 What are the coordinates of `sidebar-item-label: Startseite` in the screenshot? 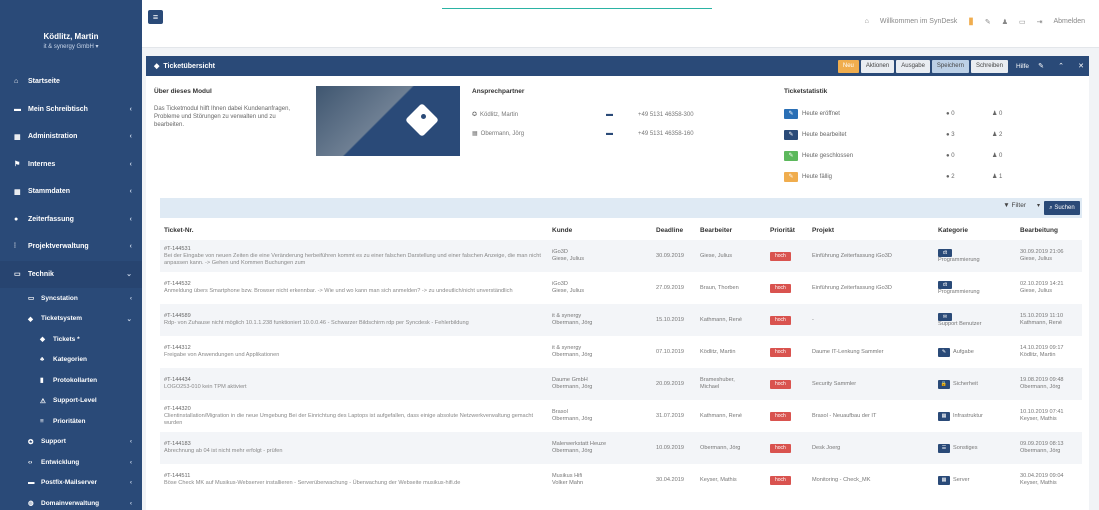 It's located at (44, 82).